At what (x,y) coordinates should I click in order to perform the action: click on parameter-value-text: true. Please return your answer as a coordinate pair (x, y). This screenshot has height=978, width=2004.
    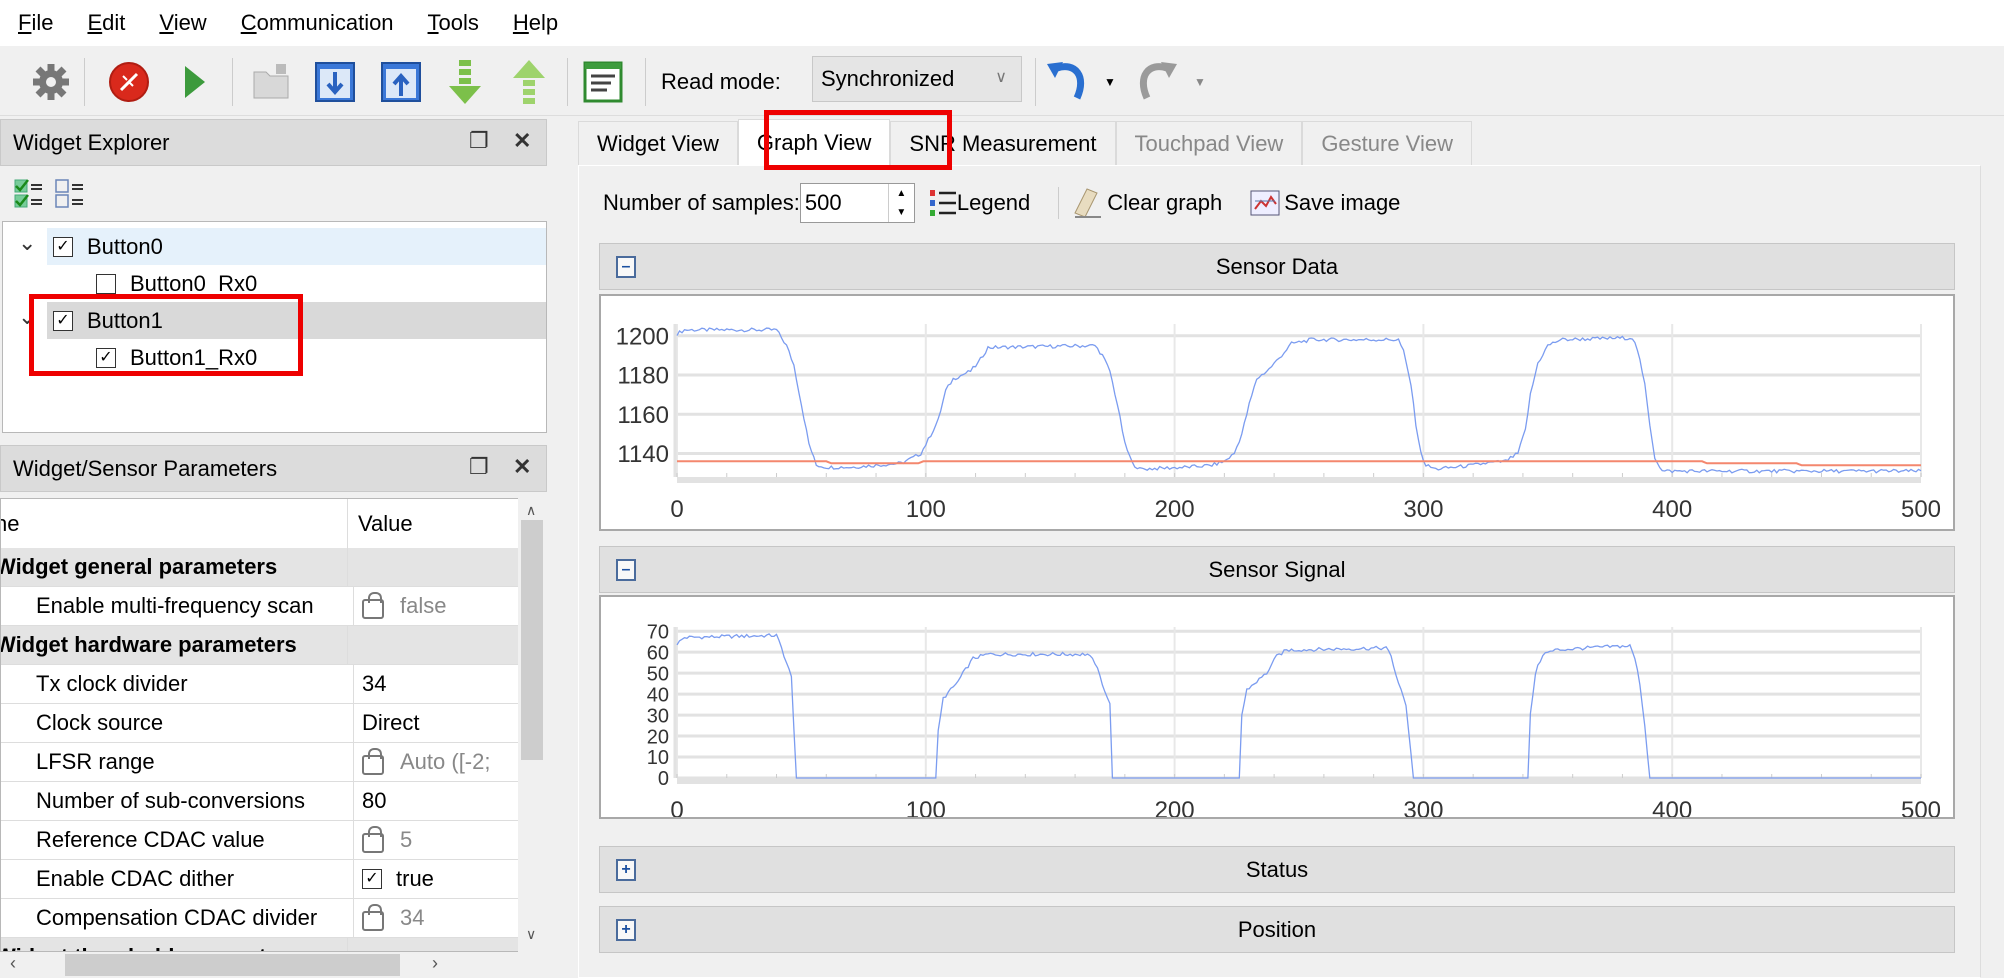
    Looking at the image, I should click on (415, 878).